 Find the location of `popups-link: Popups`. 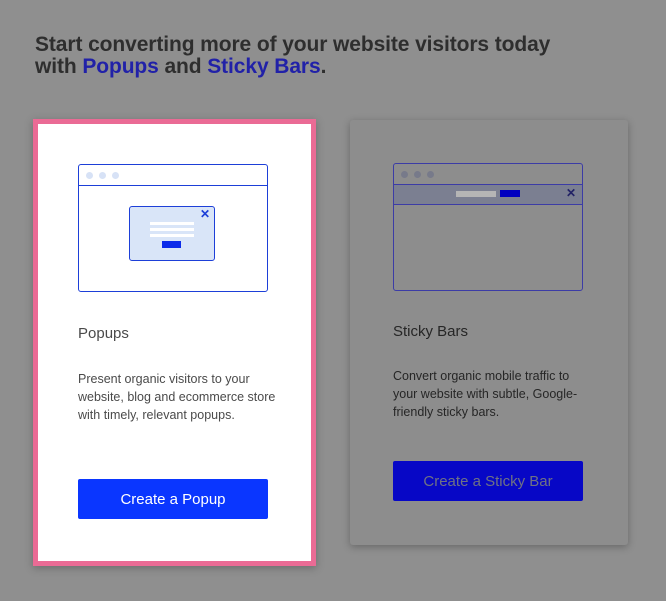

popups-link: Popups is located at coordinates (120, 66).